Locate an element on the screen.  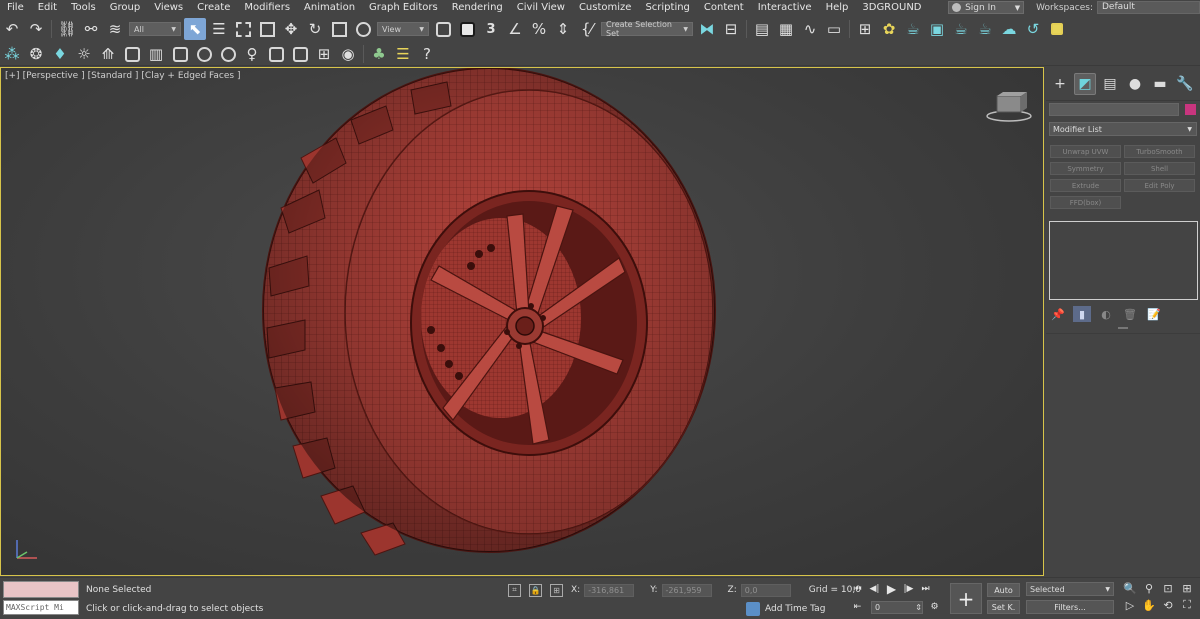
auto-key-button: Auto is located at coordinates (1003, 590).